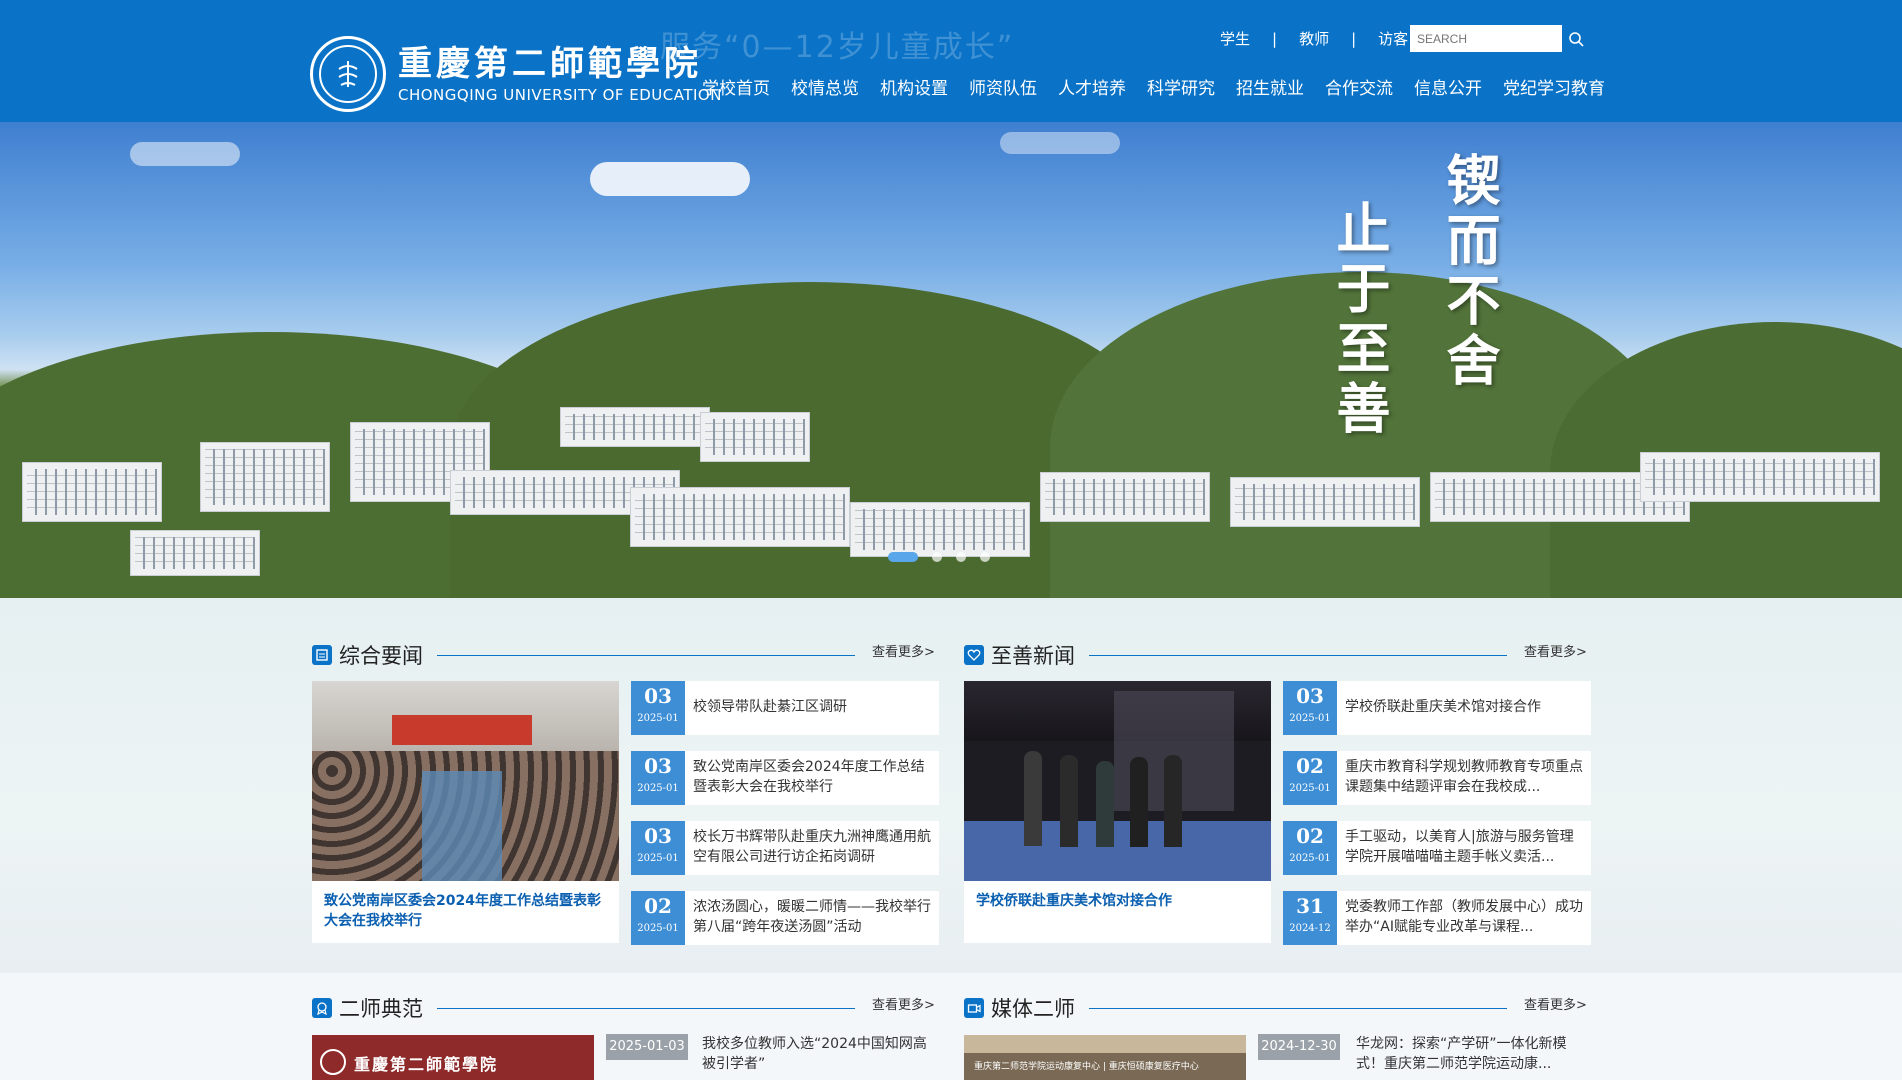 This screenshot has width=1902, height=1080. Describe the element at coordinates (812, 848) in the screenshot. I see `news-item-title: 校长万书辉带队赴重庆九洲神鹰通用航空有限公司进行访企拓岗调研` at that location.